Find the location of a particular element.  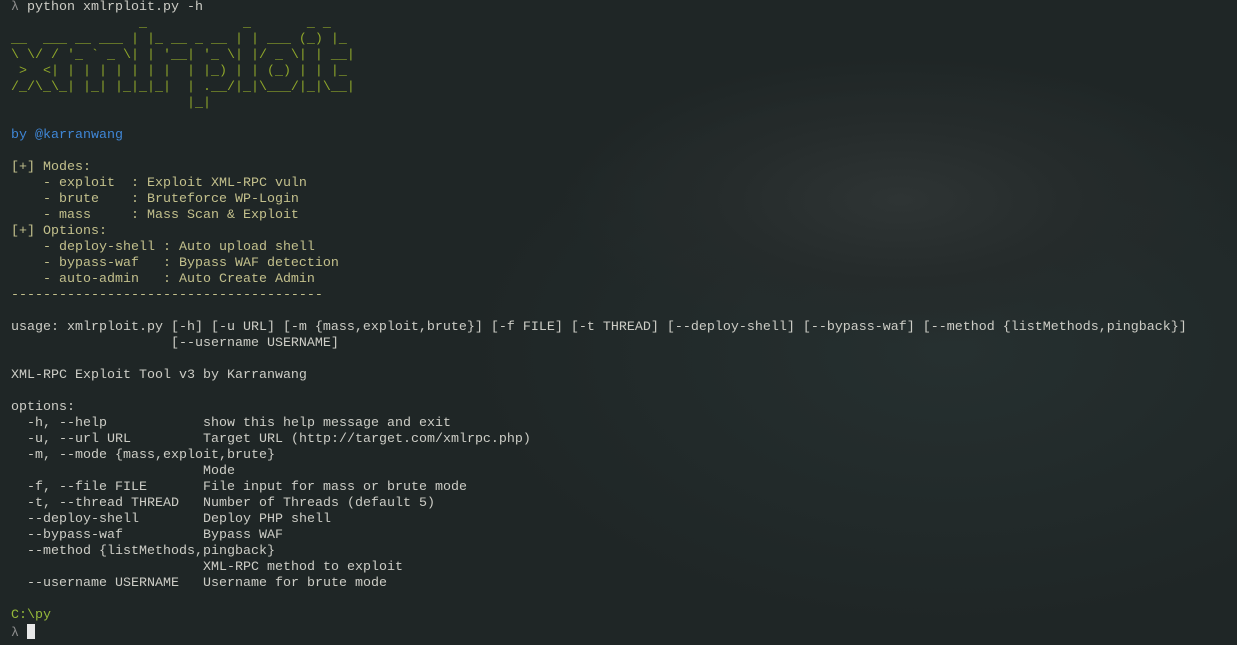

text-cursor is located at coordinates (31, 631).